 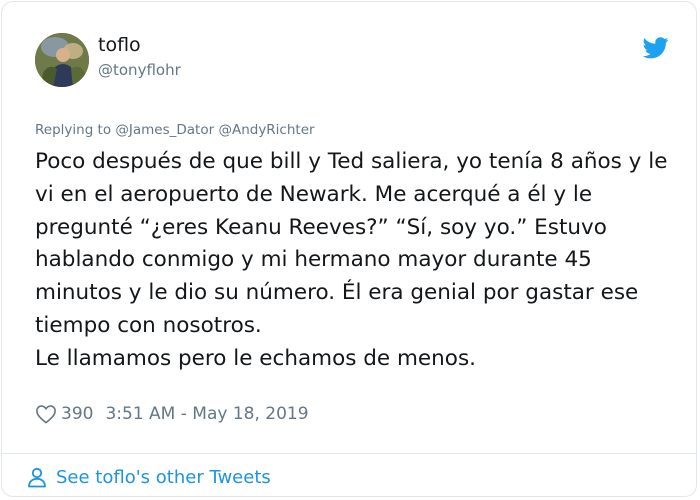 I want to click on divider, so click(x=349, y=453).